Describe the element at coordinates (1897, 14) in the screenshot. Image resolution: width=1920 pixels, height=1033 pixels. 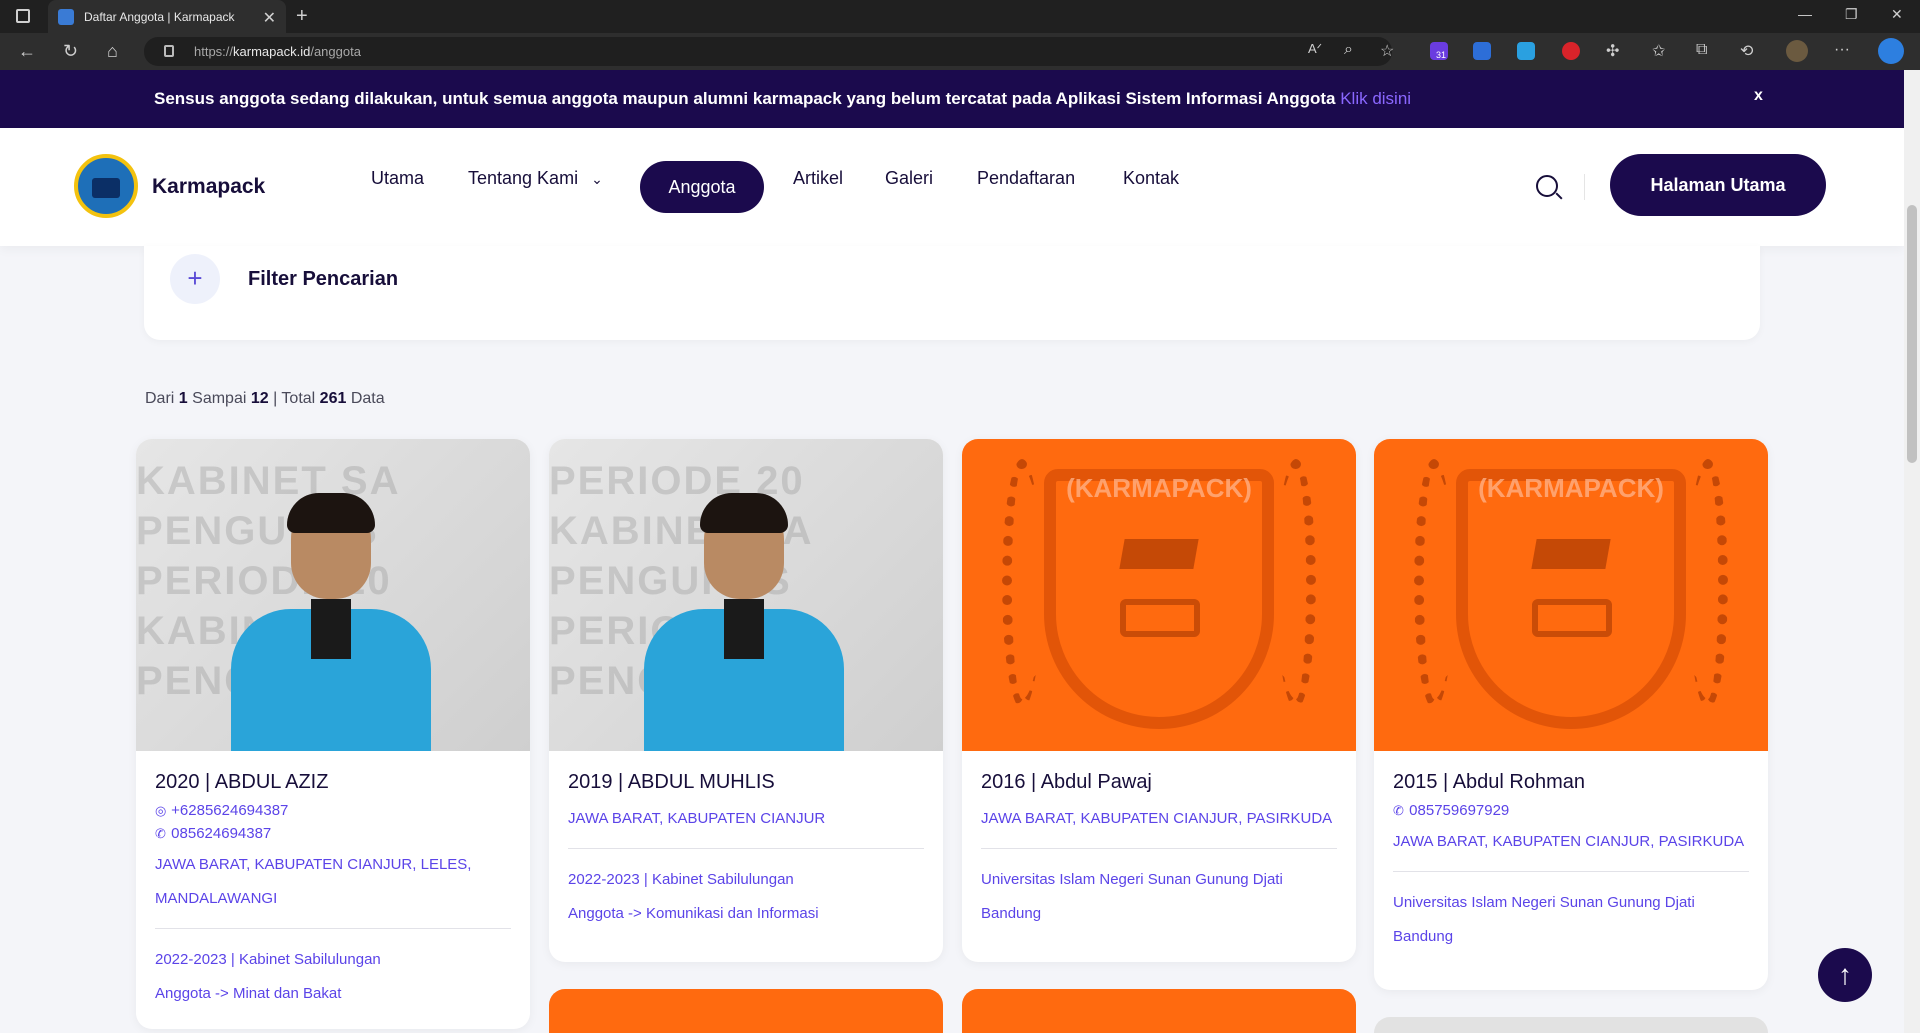
I see `close-window-icon: ✕` at that location.